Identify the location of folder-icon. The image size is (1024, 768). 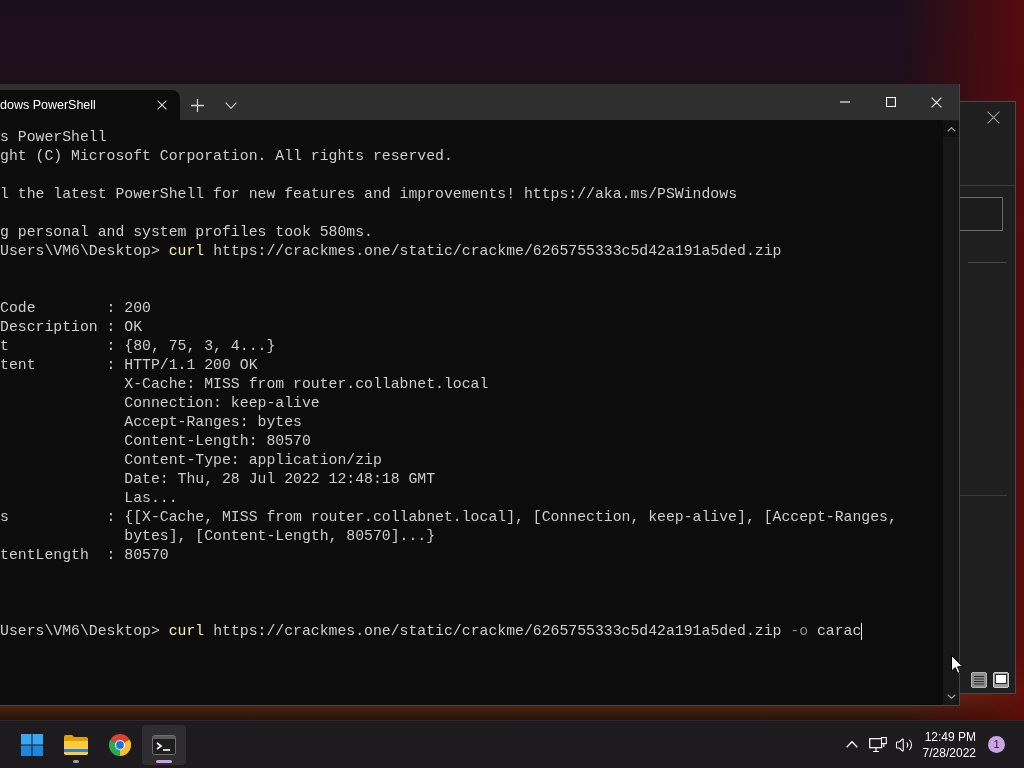
(76, 744).